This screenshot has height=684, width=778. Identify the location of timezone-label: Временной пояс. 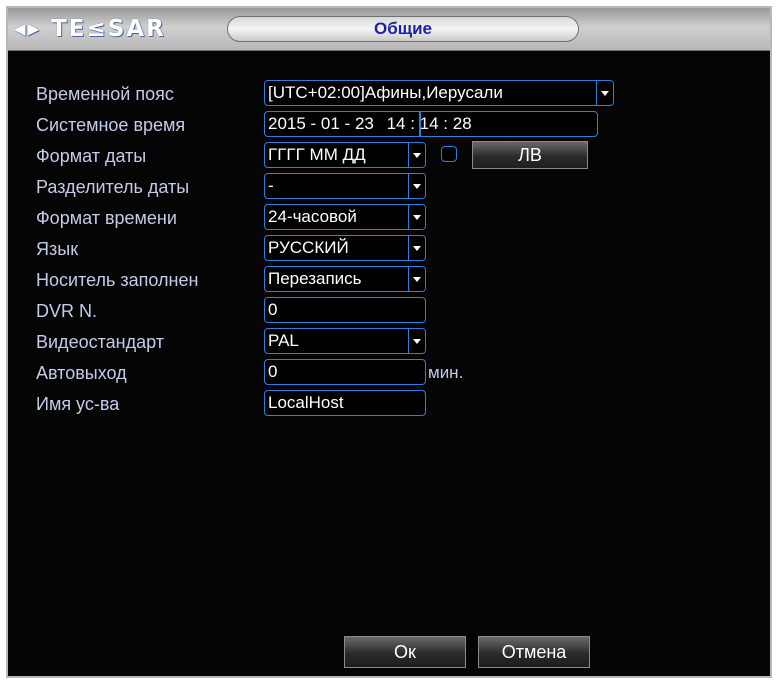
(105, 94).